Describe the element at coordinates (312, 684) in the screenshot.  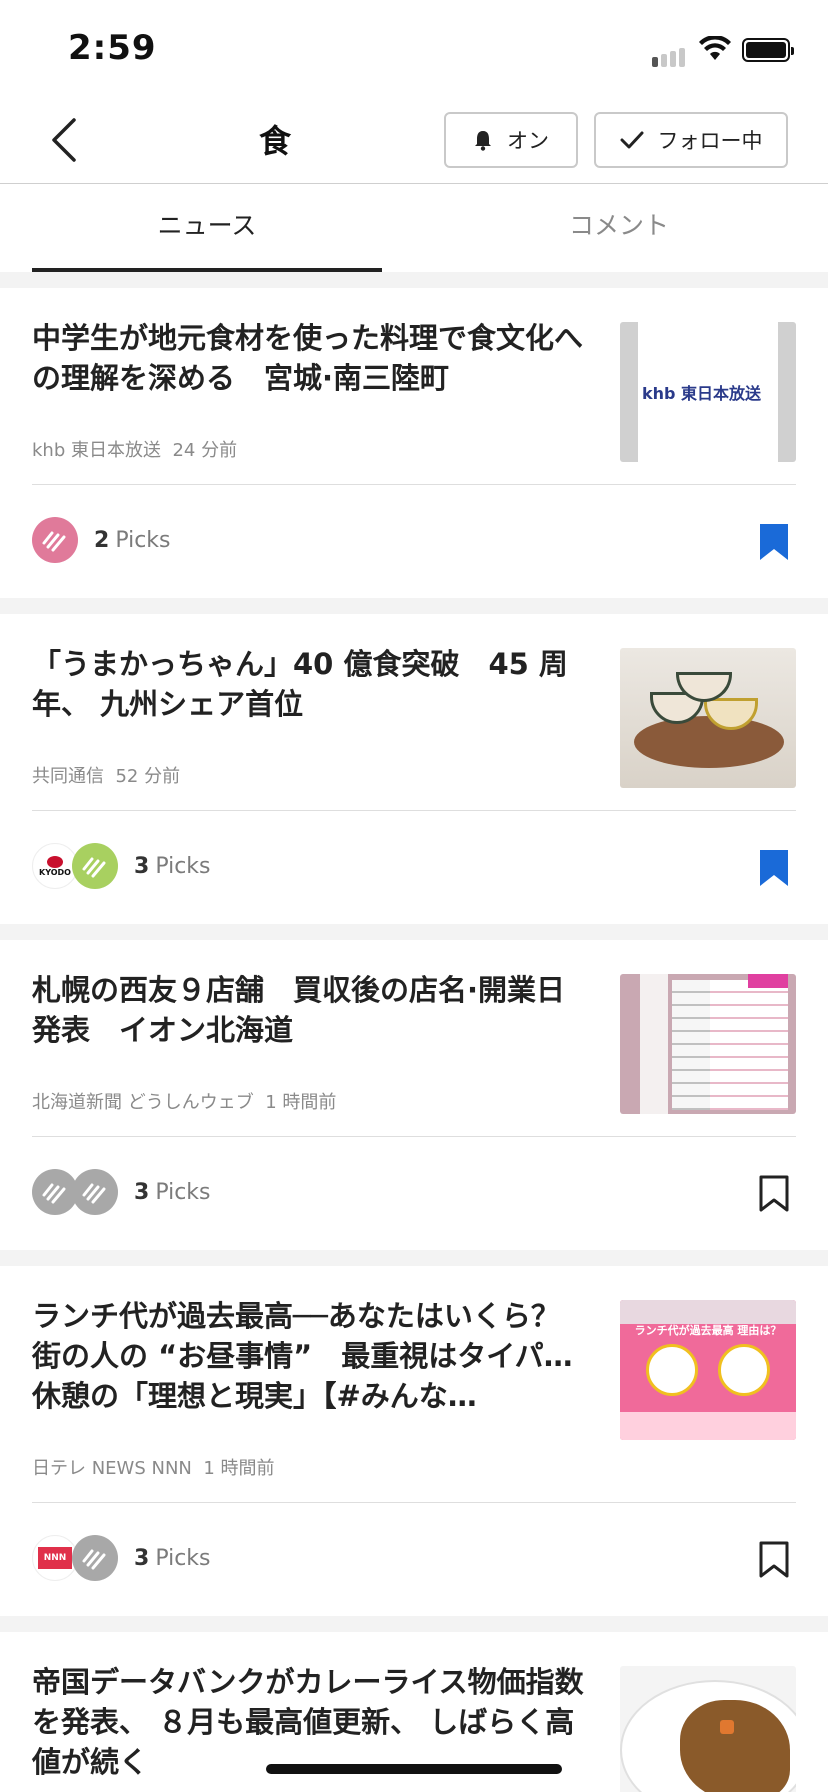
I see `article-title: 「うまかっちゃん」40 億食突破 45 周年、 九州シェア首位` at that location.